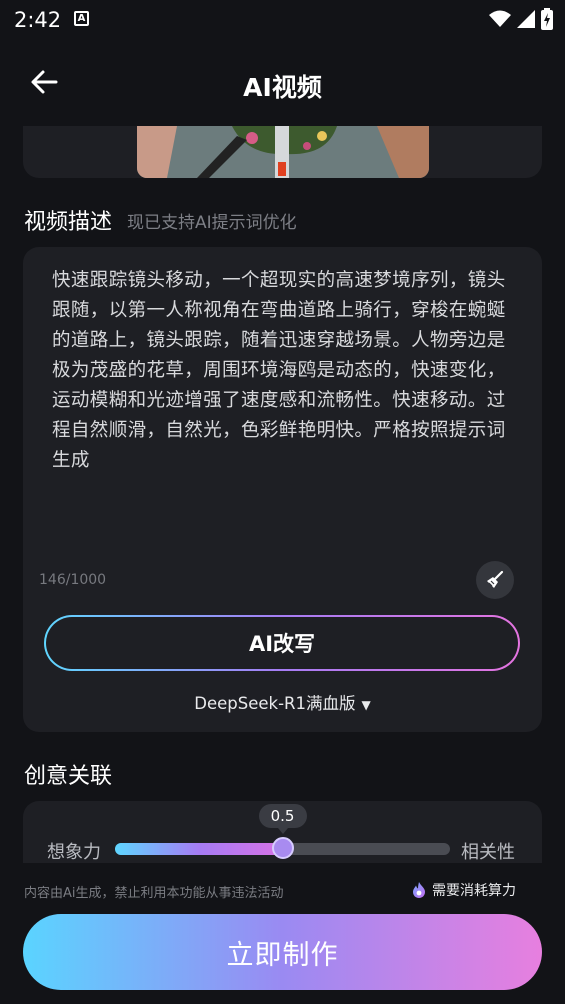 This screenshot has height=1004, width=565. Describe the element at coordinates (547, 19) in the screenshot. I see `battery-icon` at that location.